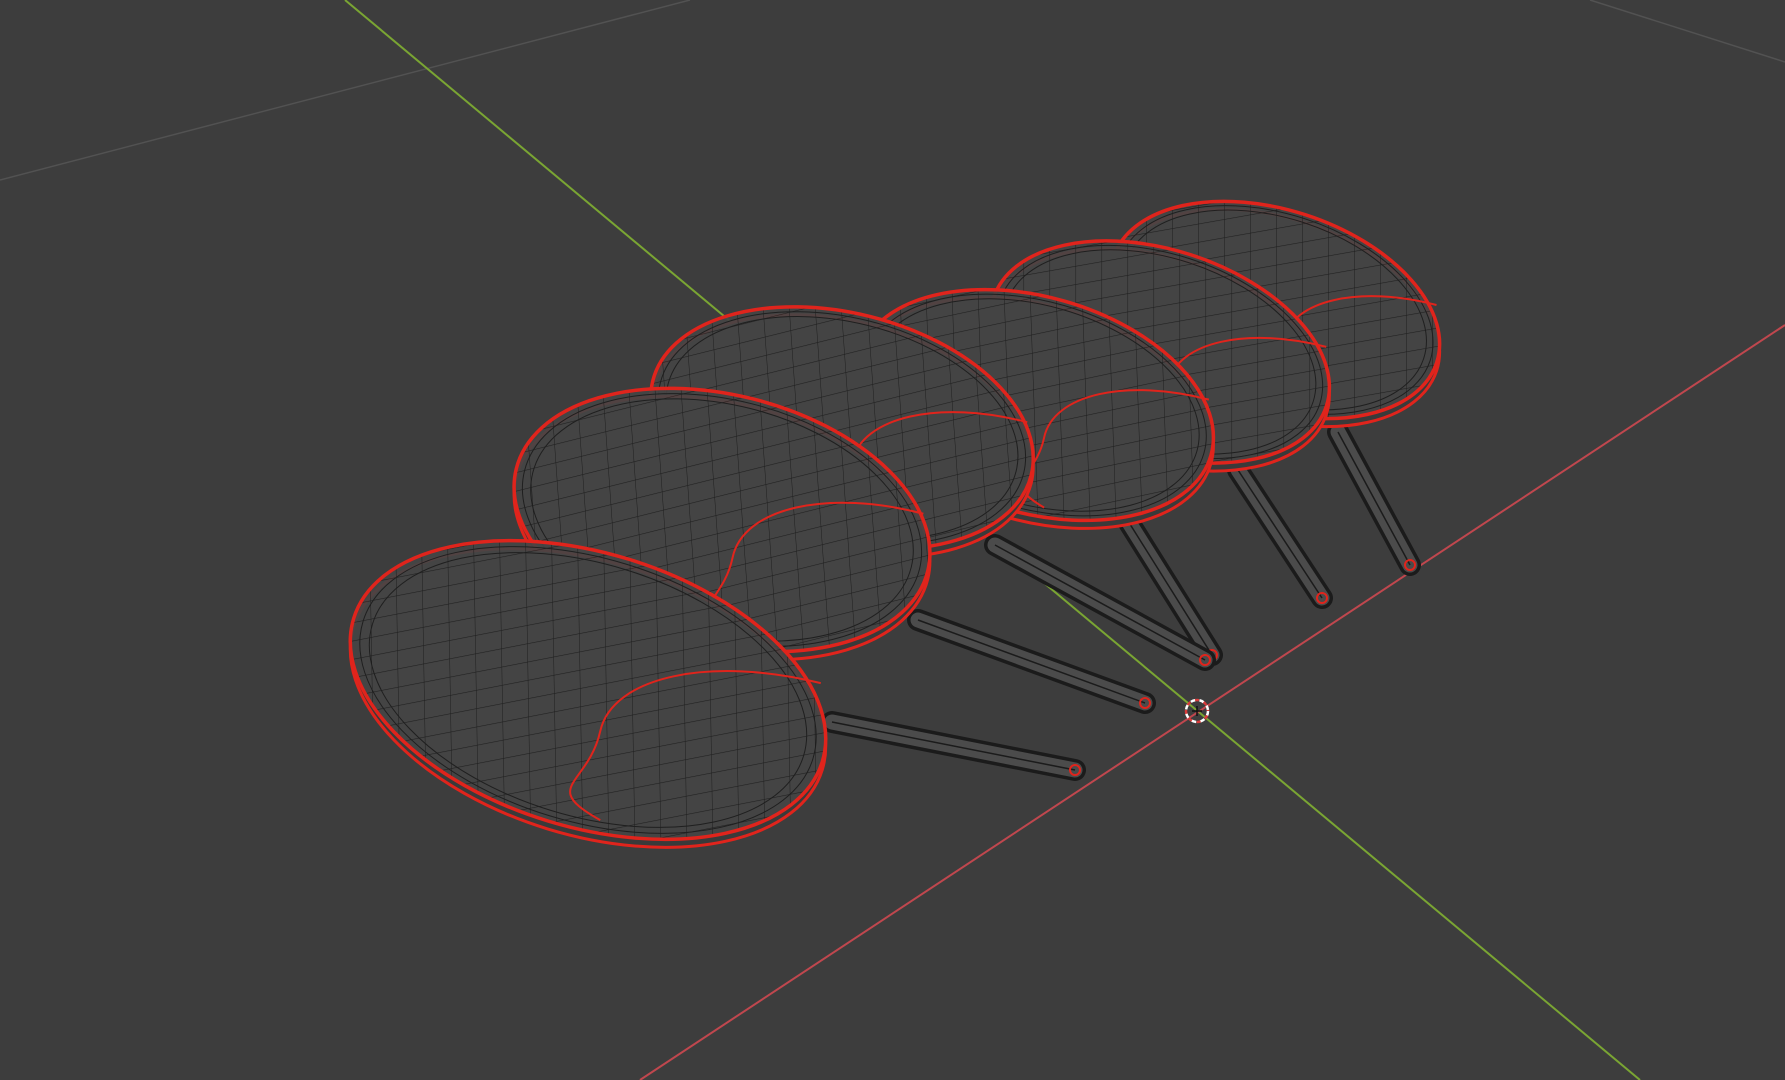  Describe the element at coordinates (1280, 534) in the screenshot. I see `fan-2-handle-edge` at that location.